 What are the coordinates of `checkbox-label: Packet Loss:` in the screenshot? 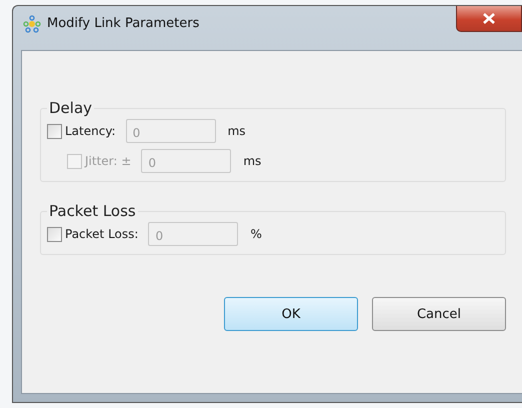 It's located at (101, 234).